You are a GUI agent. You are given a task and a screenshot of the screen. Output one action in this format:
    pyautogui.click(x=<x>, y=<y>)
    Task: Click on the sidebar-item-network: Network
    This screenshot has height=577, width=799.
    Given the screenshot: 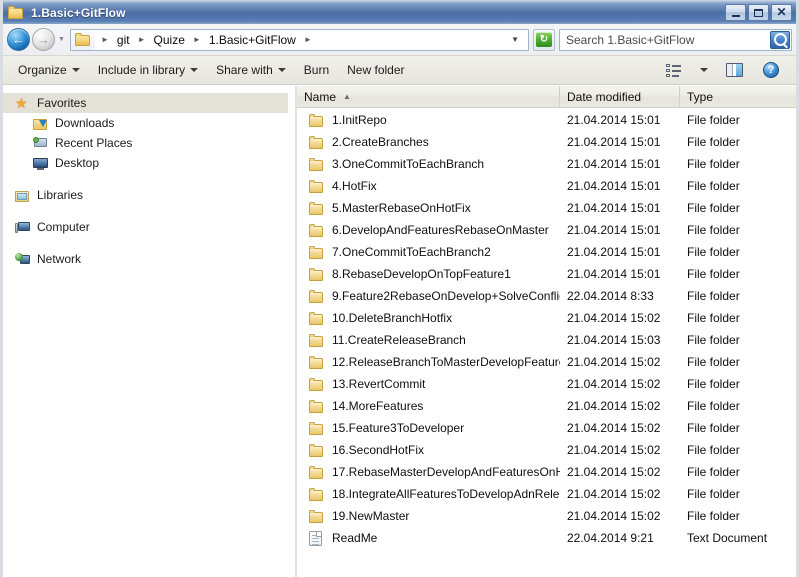 What is the action you would take?
    pyautogui.click(x=145, y=259)
    